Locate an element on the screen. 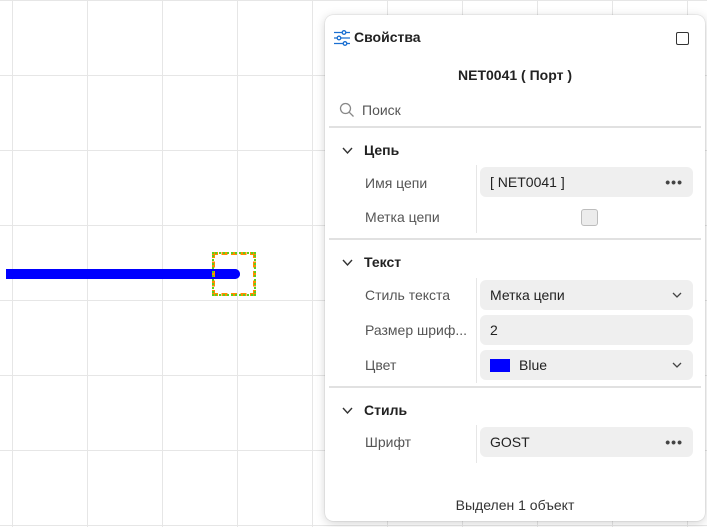  net-name-label: Имя цепи is located at coordinates (396, 183).